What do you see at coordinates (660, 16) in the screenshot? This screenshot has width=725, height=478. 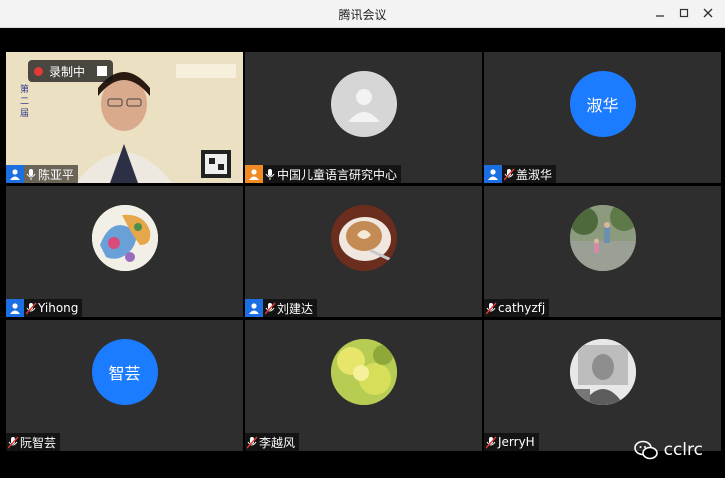 I see `minimize-icon` at bounding box center [660, 16].